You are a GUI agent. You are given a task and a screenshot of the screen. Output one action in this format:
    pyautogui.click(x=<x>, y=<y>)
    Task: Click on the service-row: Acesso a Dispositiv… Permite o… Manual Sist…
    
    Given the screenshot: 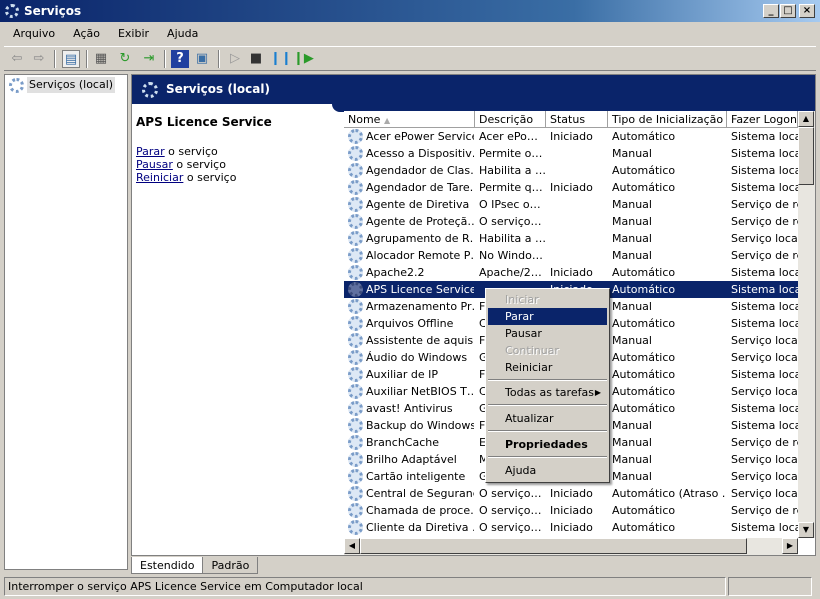 What is the action you would take?
    pyautogui.click(x=571, y=153)
    